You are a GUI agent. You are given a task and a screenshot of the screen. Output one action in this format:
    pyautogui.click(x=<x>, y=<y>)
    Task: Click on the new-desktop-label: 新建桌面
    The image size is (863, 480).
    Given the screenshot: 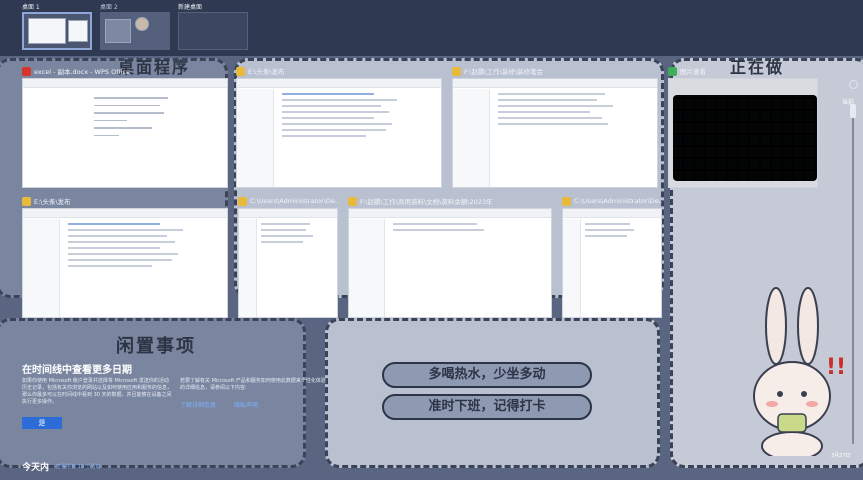 What is the action you would take?
    pyautogui.click(x=190, y=7)
    